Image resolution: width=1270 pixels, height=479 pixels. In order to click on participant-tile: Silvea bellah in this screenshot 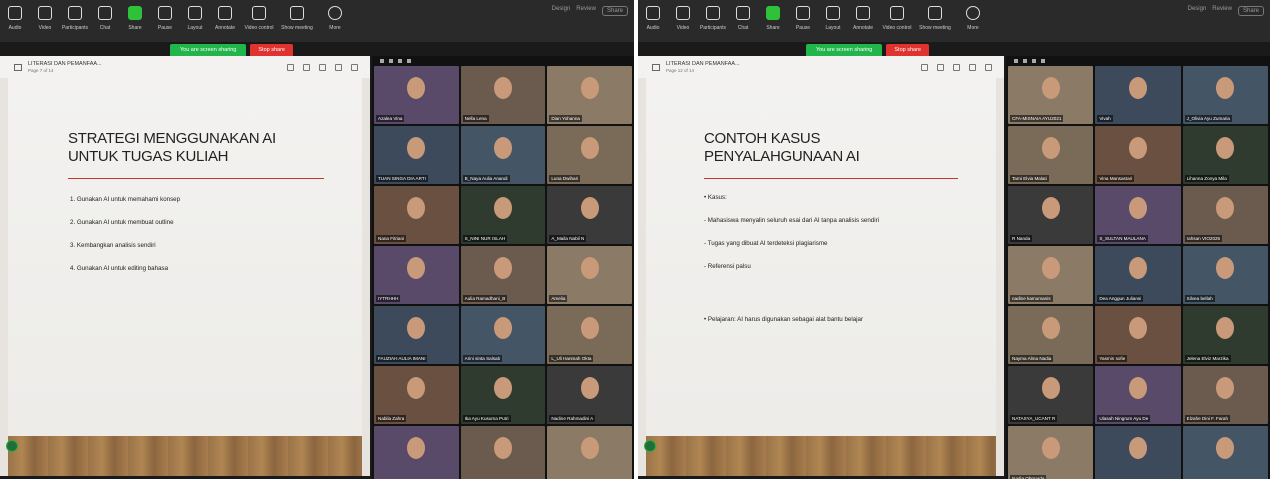, I will do `click(1225, 275)`.